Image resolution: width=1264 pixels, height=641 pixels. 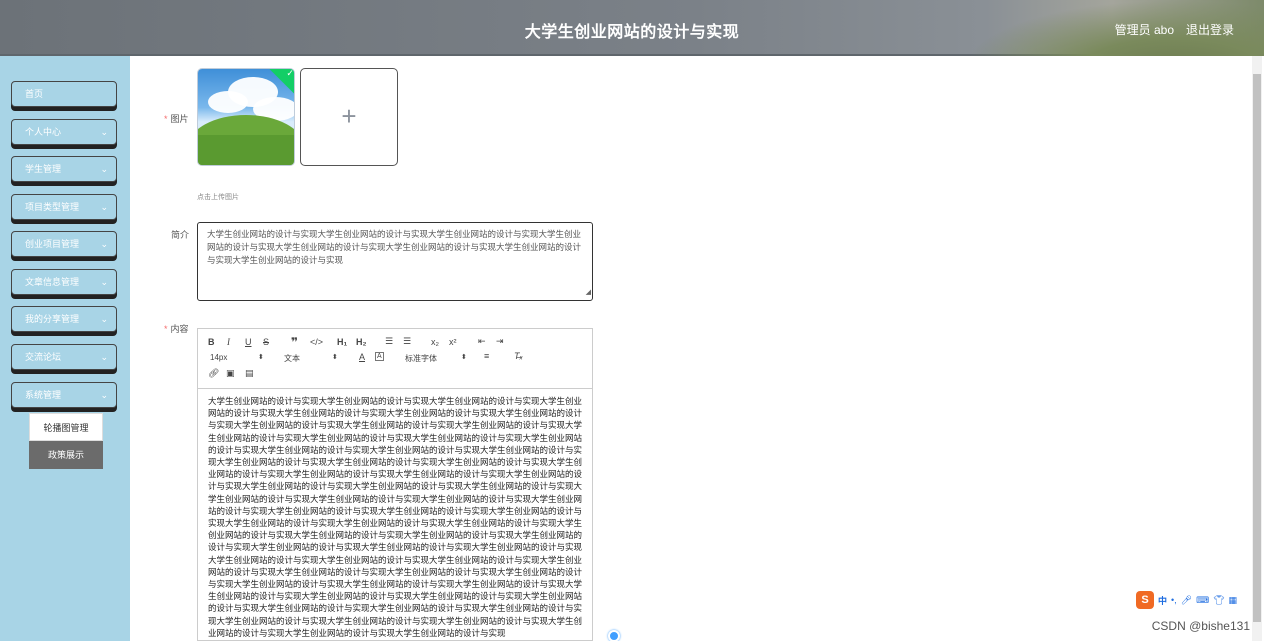 I want to click on indent-icon: ⇥, so click(x=500, y=341).